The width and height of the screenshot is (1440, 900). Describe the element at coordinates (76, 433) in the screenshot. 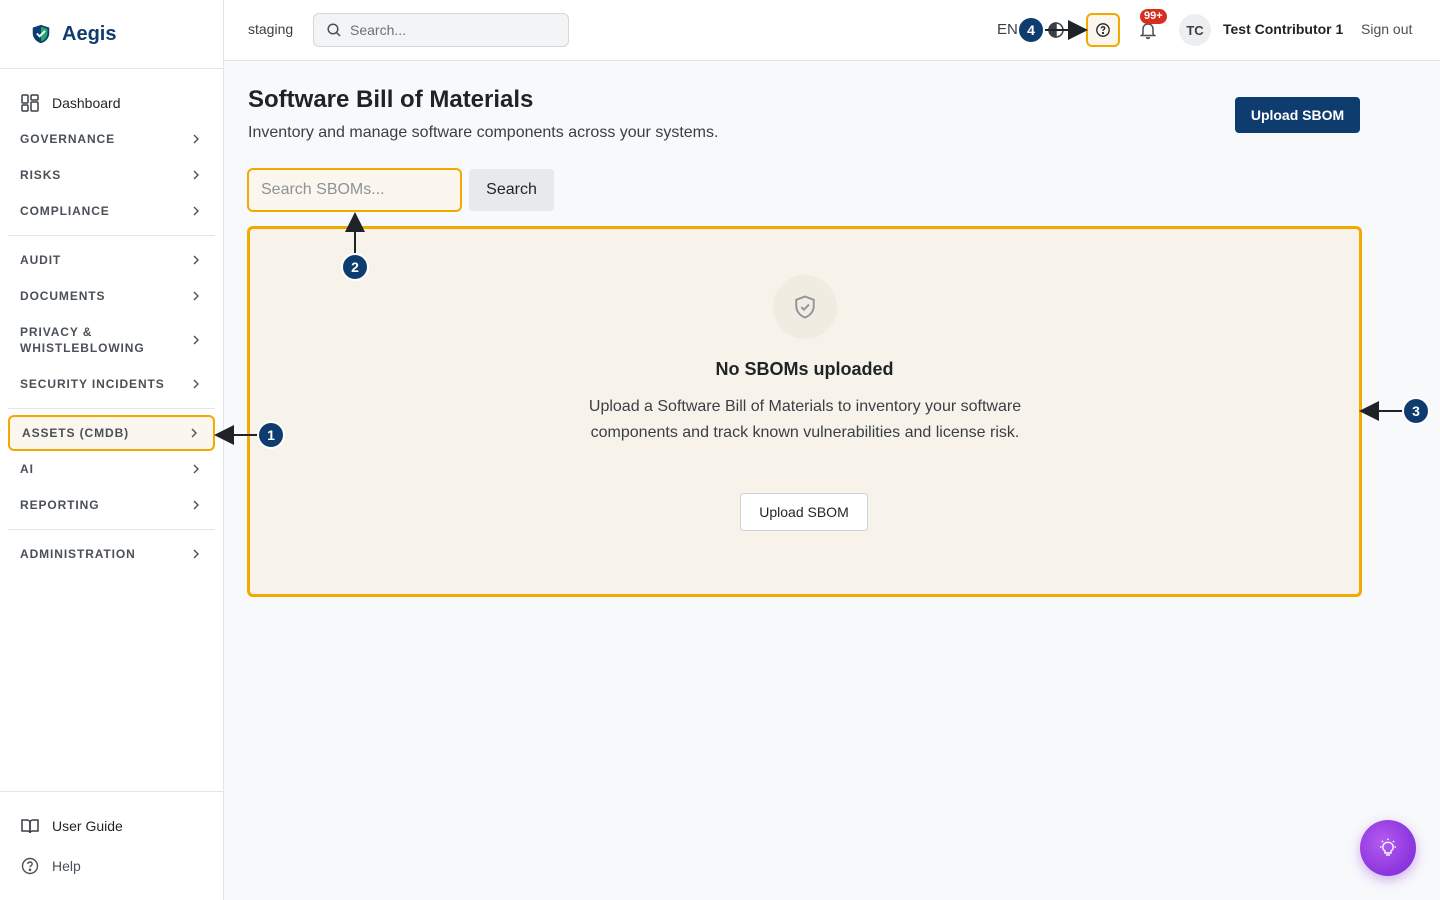

I see `sidebar-item-label: Assets (CMDB)` at that location.